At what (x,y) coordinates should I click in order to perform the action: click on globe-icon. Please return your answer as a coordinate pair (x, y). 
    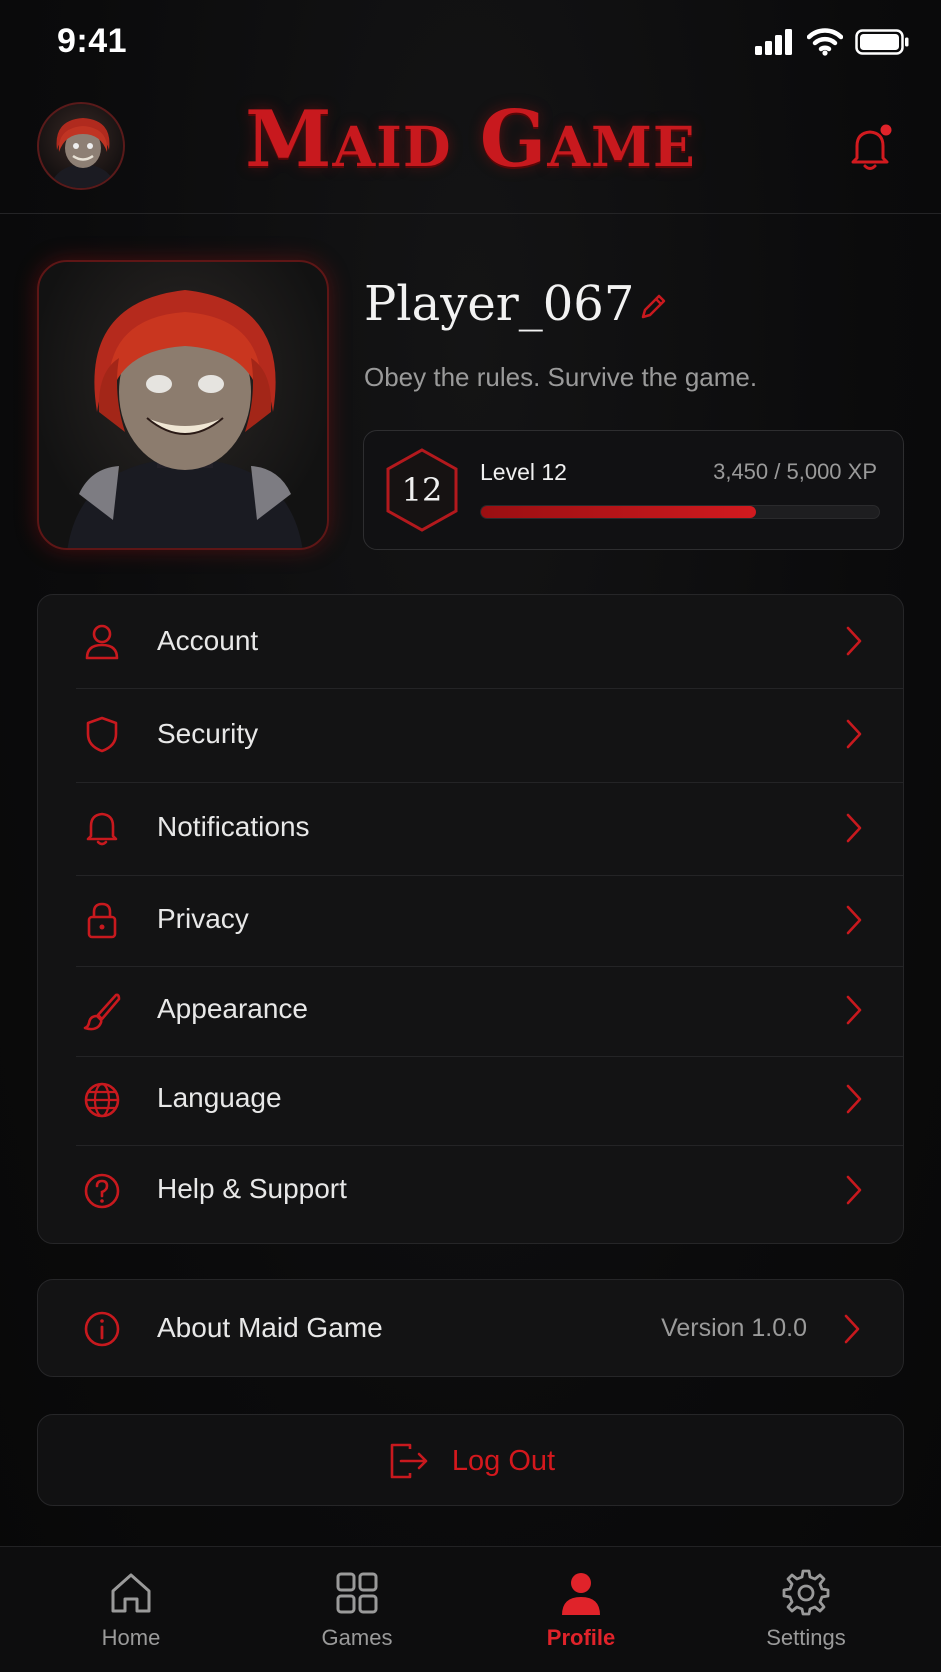
    Looking at the image, I should click on (102, 1100).